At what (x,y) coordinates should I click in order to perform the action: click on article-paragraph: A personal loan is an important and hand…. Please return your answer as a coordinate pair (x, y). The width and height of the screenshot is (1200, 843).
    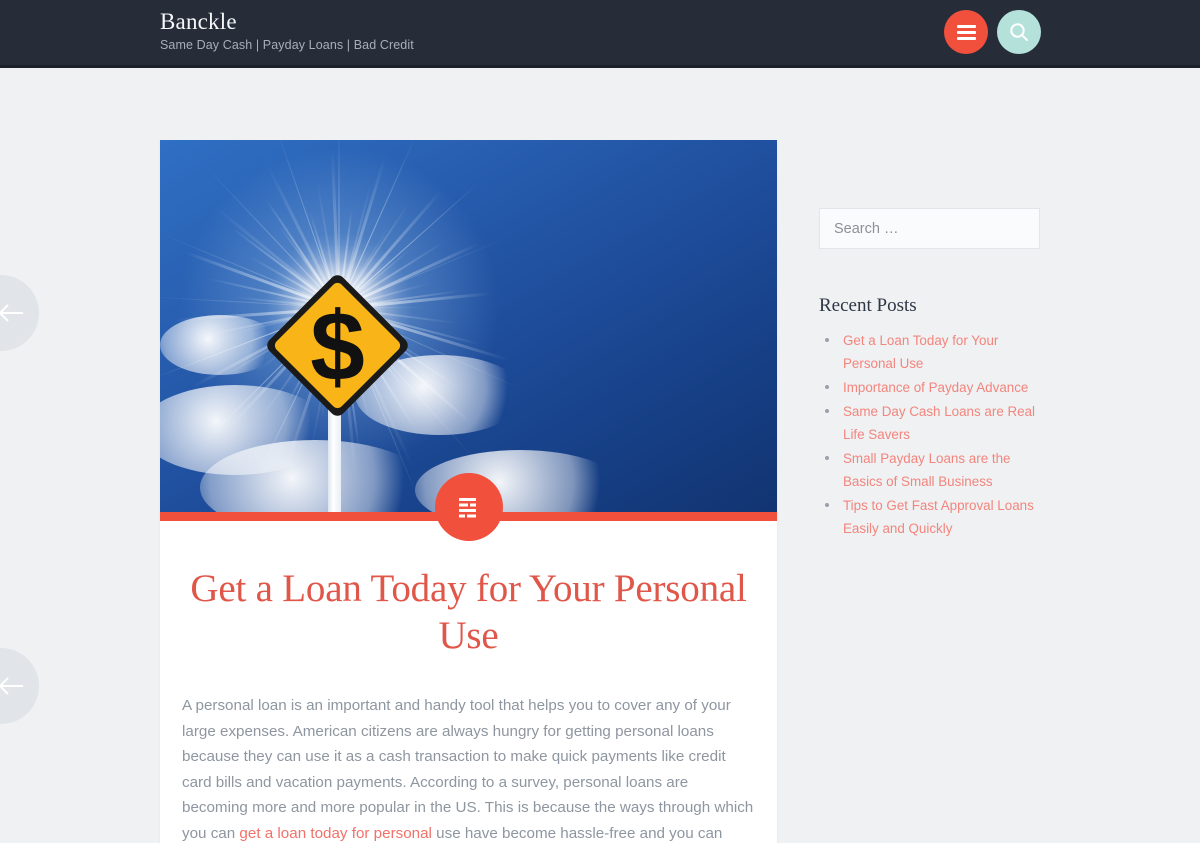
    Looking at the image, I should click on (468, 768).